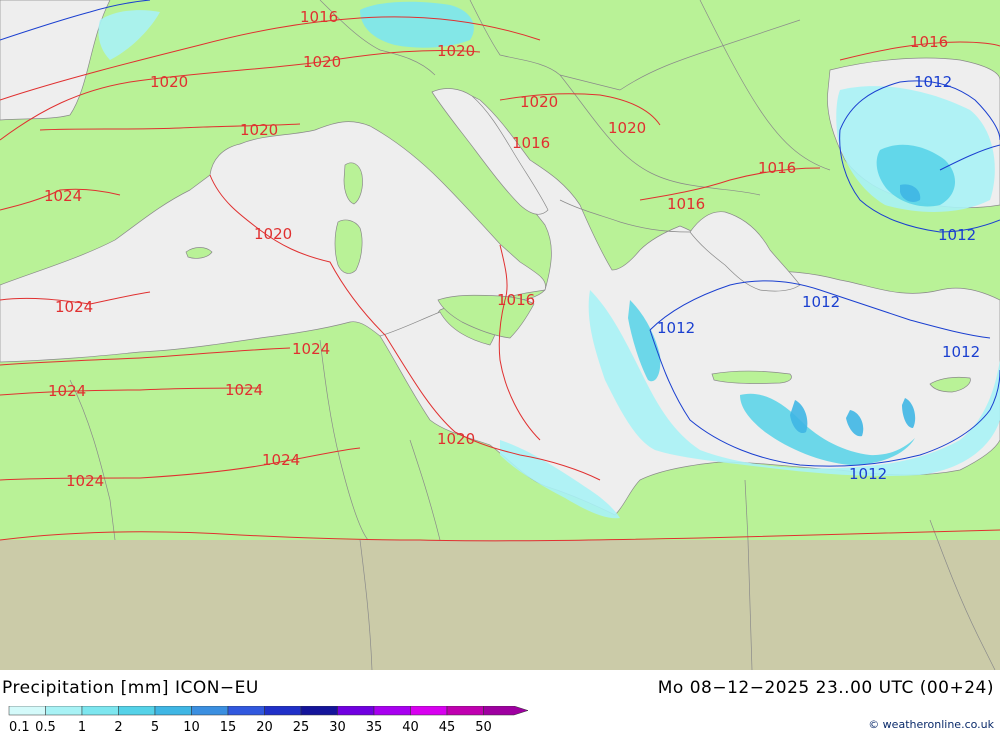 Image resolution: width=1000 pixels, height=733 pixels. Describe the element at coordinates (337, 726) in the screenshot. I see `legend-label: 30` at that location.